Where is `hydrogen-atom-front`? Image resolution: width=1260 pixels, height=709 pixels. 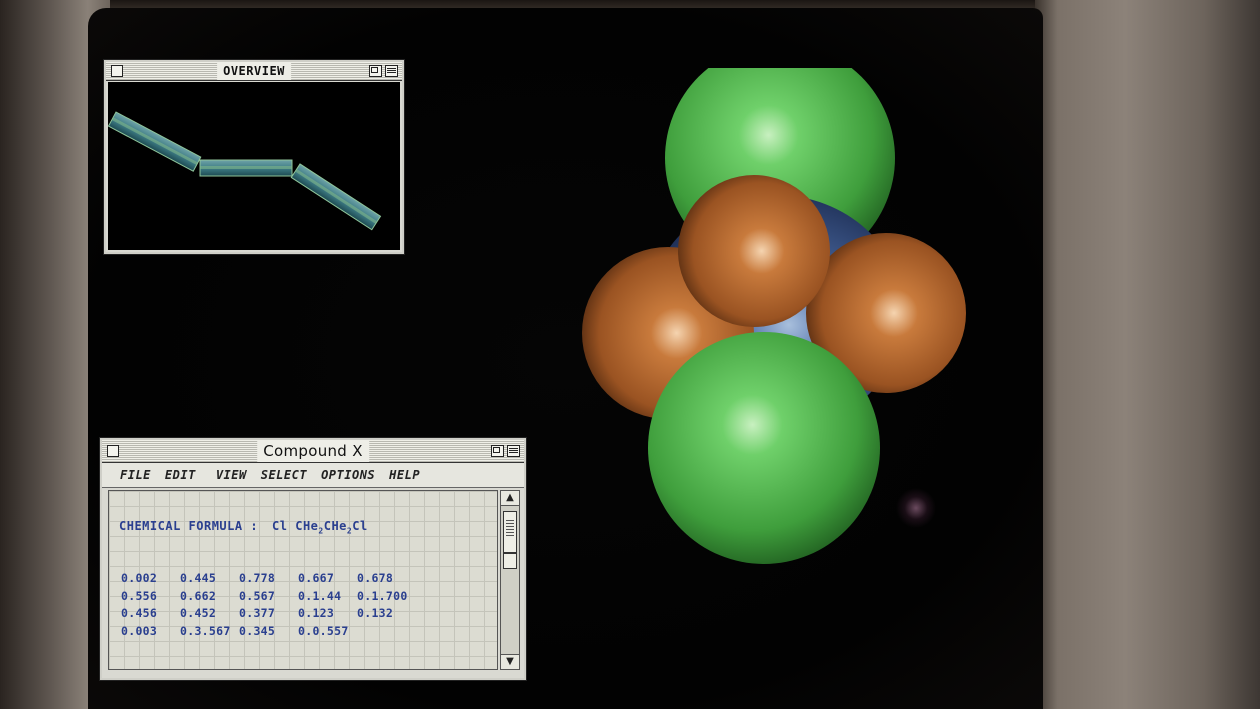
hydrogen-atom-front is located at coordinates (754, 251).